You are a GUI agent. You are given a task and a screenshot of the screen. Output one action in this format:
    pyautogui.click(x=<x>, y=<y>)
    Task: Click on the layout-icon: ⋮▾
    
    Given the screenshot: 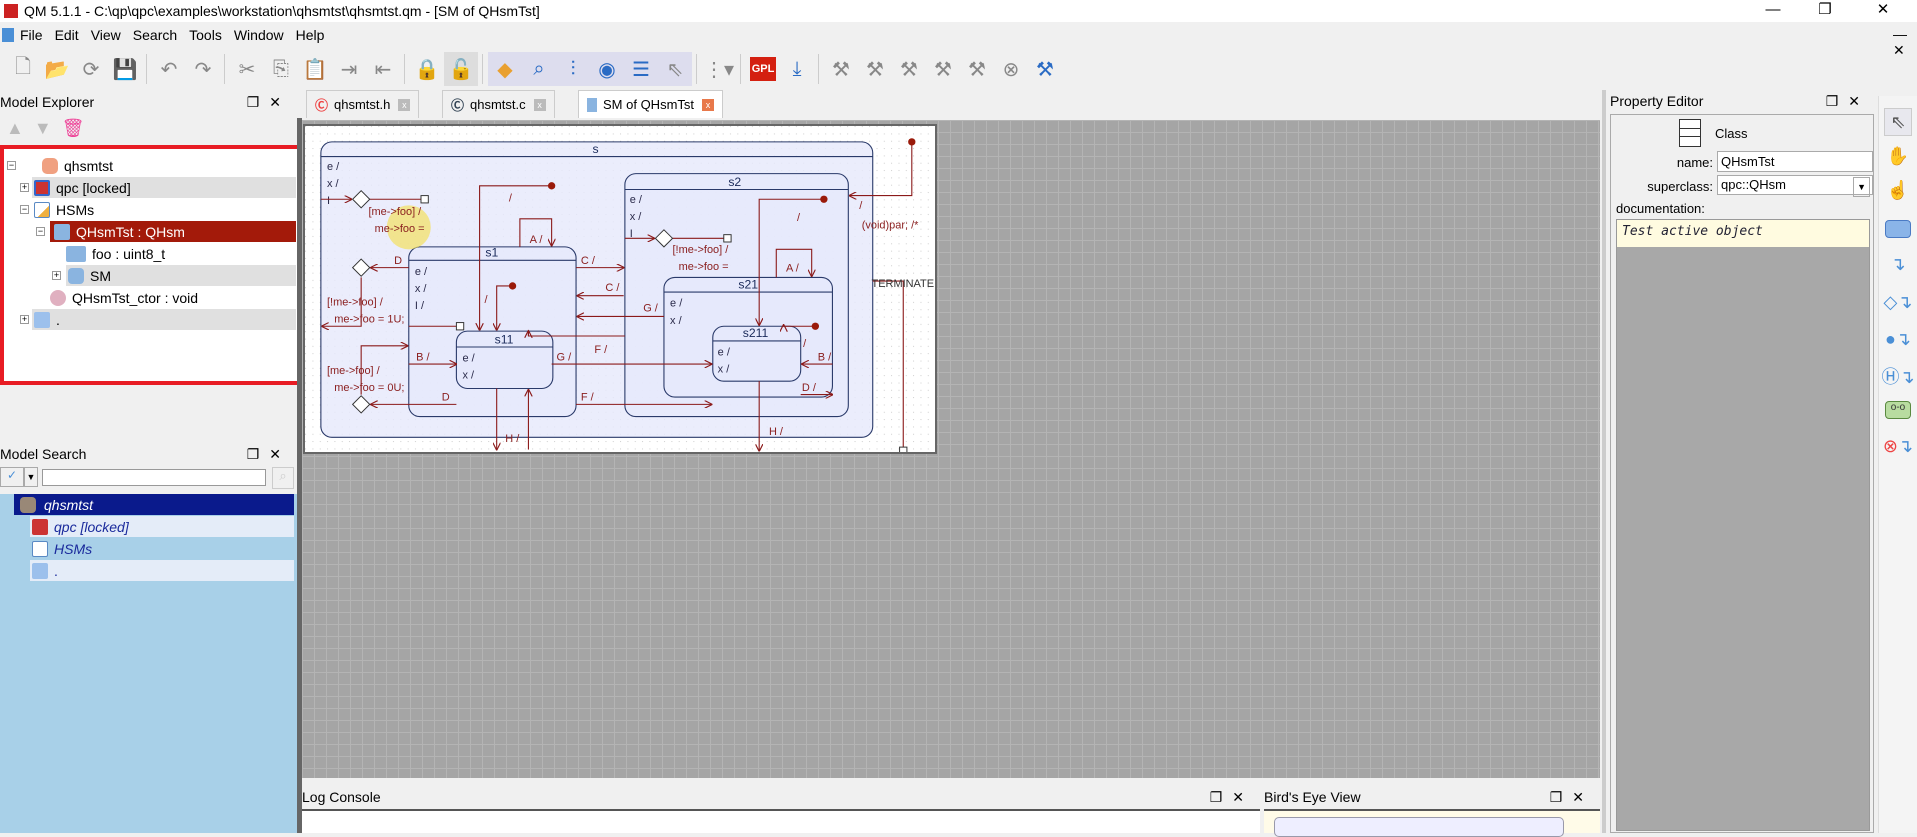 What is the action you would take?
    pyautogui.click(x=719, y=69)
    